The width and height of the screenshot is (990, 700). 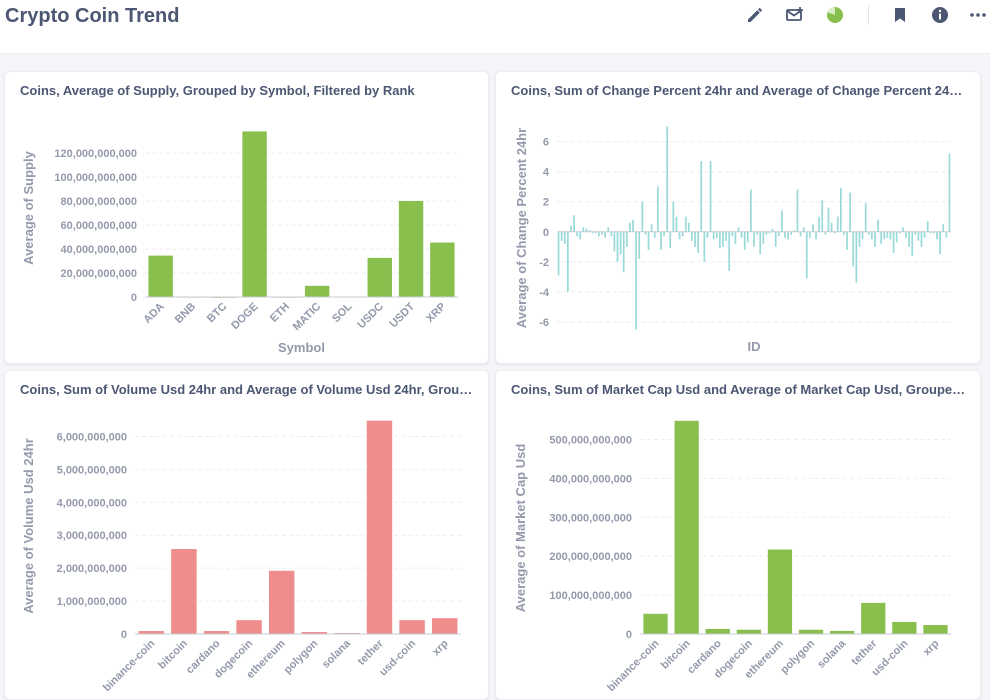 What do you see at coordinates (92, 536) in the screenshot?
I see `y-tick-label: 3,000,000,000` at bounding box center [92, 536].